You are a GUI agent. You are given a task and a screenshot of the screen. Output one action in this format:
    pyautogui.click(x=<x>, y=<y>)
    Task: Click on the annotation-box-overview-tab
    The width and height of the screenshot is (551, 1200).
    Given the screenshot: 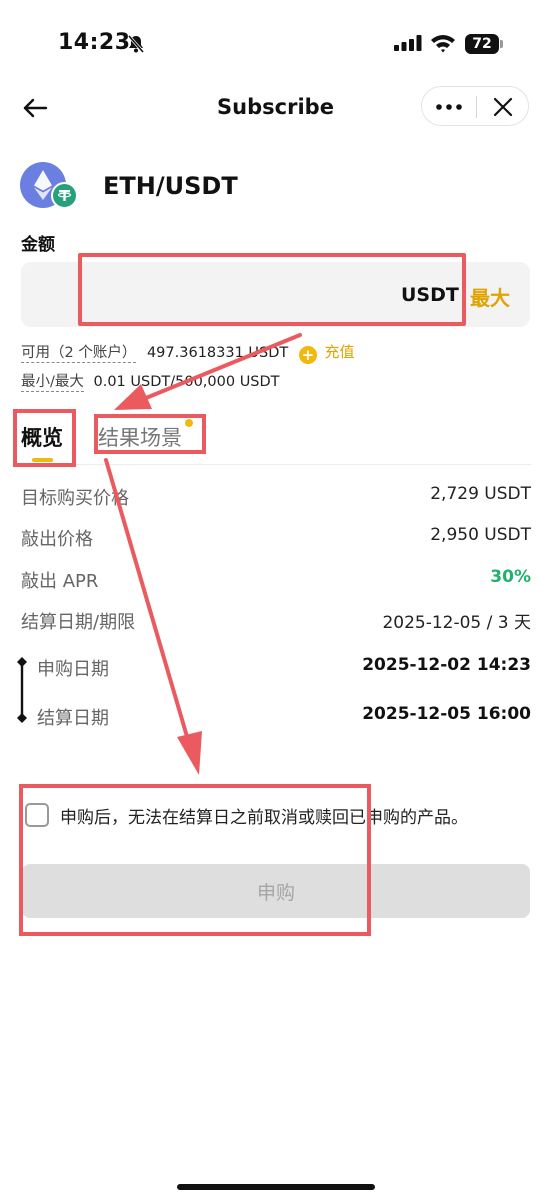 What is the action you would take?
    pyautogui.click(x=44, y=438)
    